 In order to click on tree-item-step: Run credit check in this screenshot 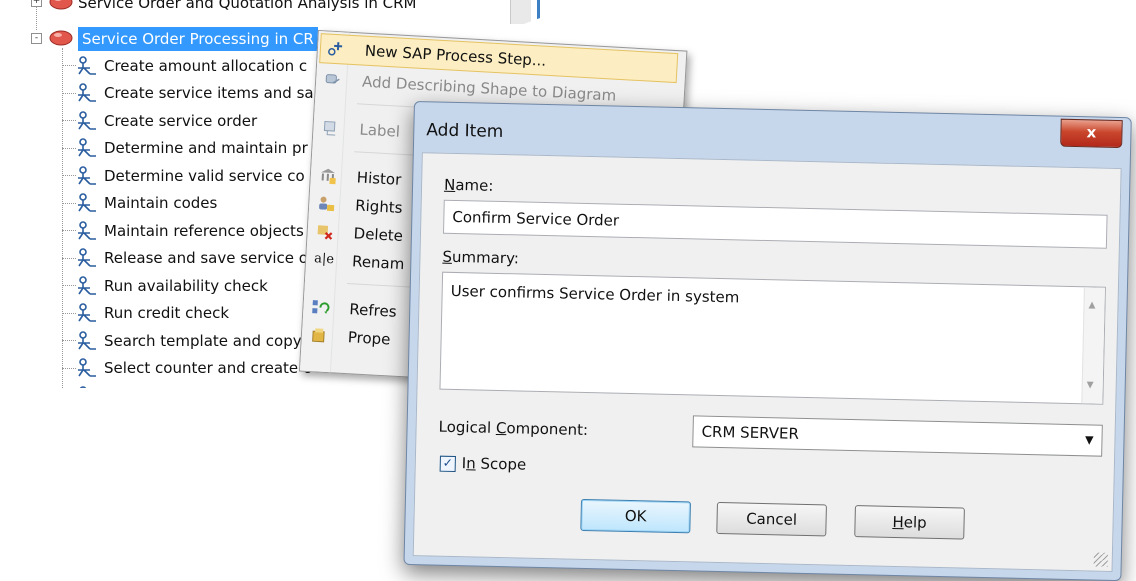, I will do `click(151, 313)`.